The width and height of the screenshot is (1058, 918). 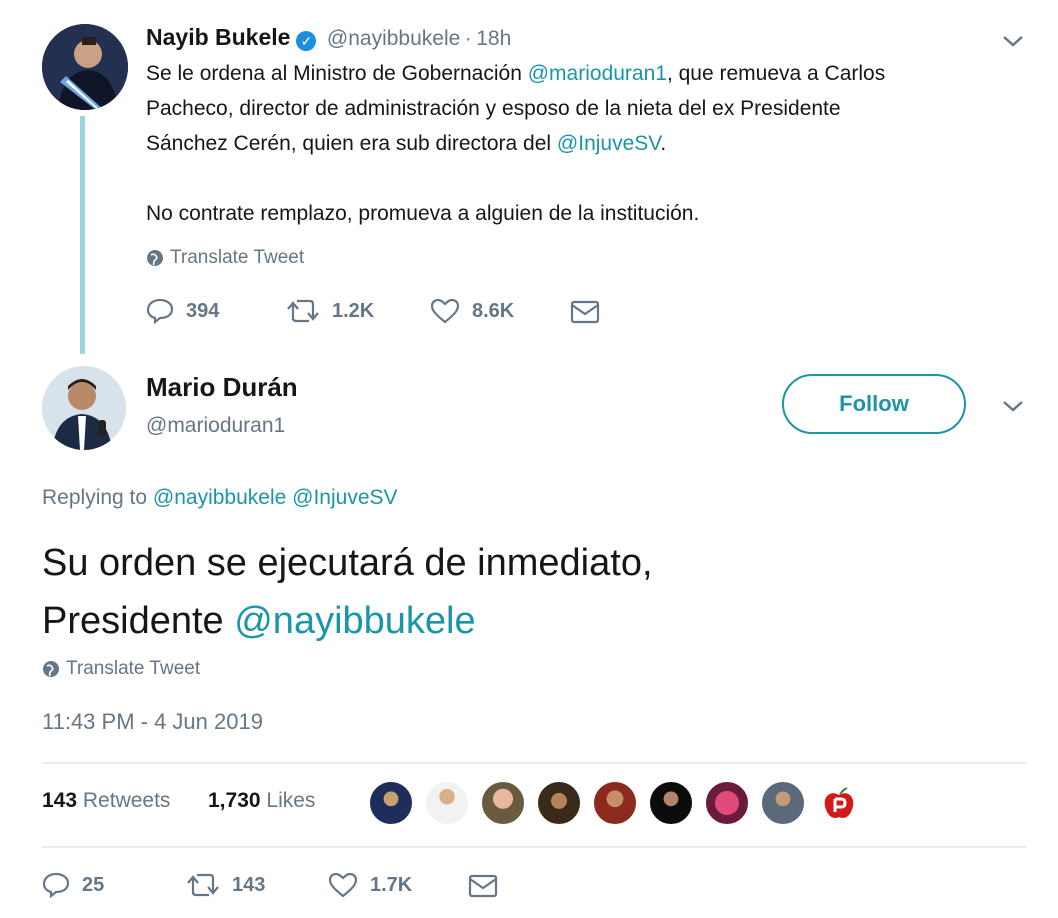 I want to click on reply-text-line-2: Presidente @nayibbukele, so click(x=259, y=621).